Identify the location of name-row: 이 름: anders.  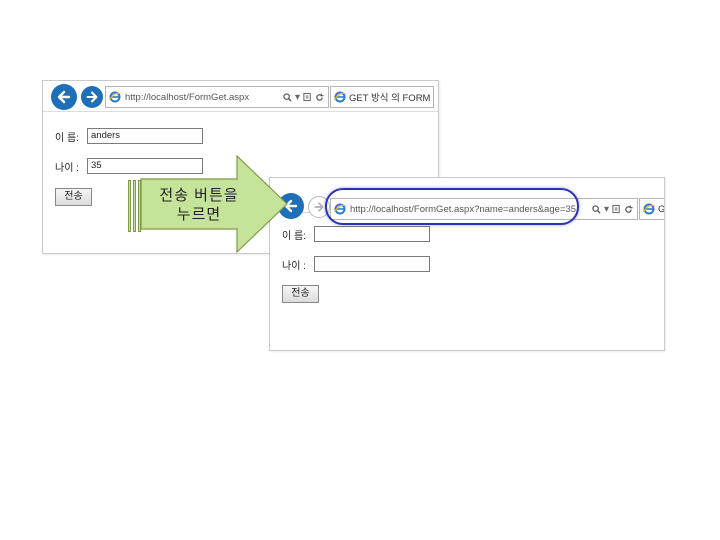
(129, 136).